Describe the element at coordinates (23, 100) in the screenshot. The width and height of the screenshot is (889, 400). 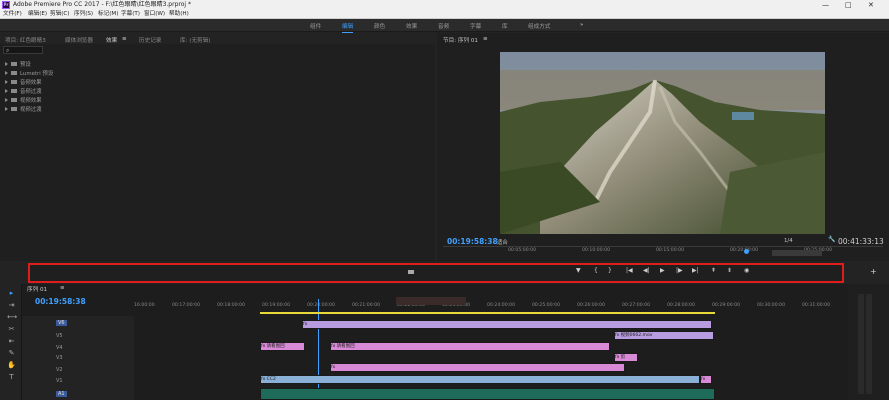
I see `effects-folder-video-effects: 视频效果` at that location.